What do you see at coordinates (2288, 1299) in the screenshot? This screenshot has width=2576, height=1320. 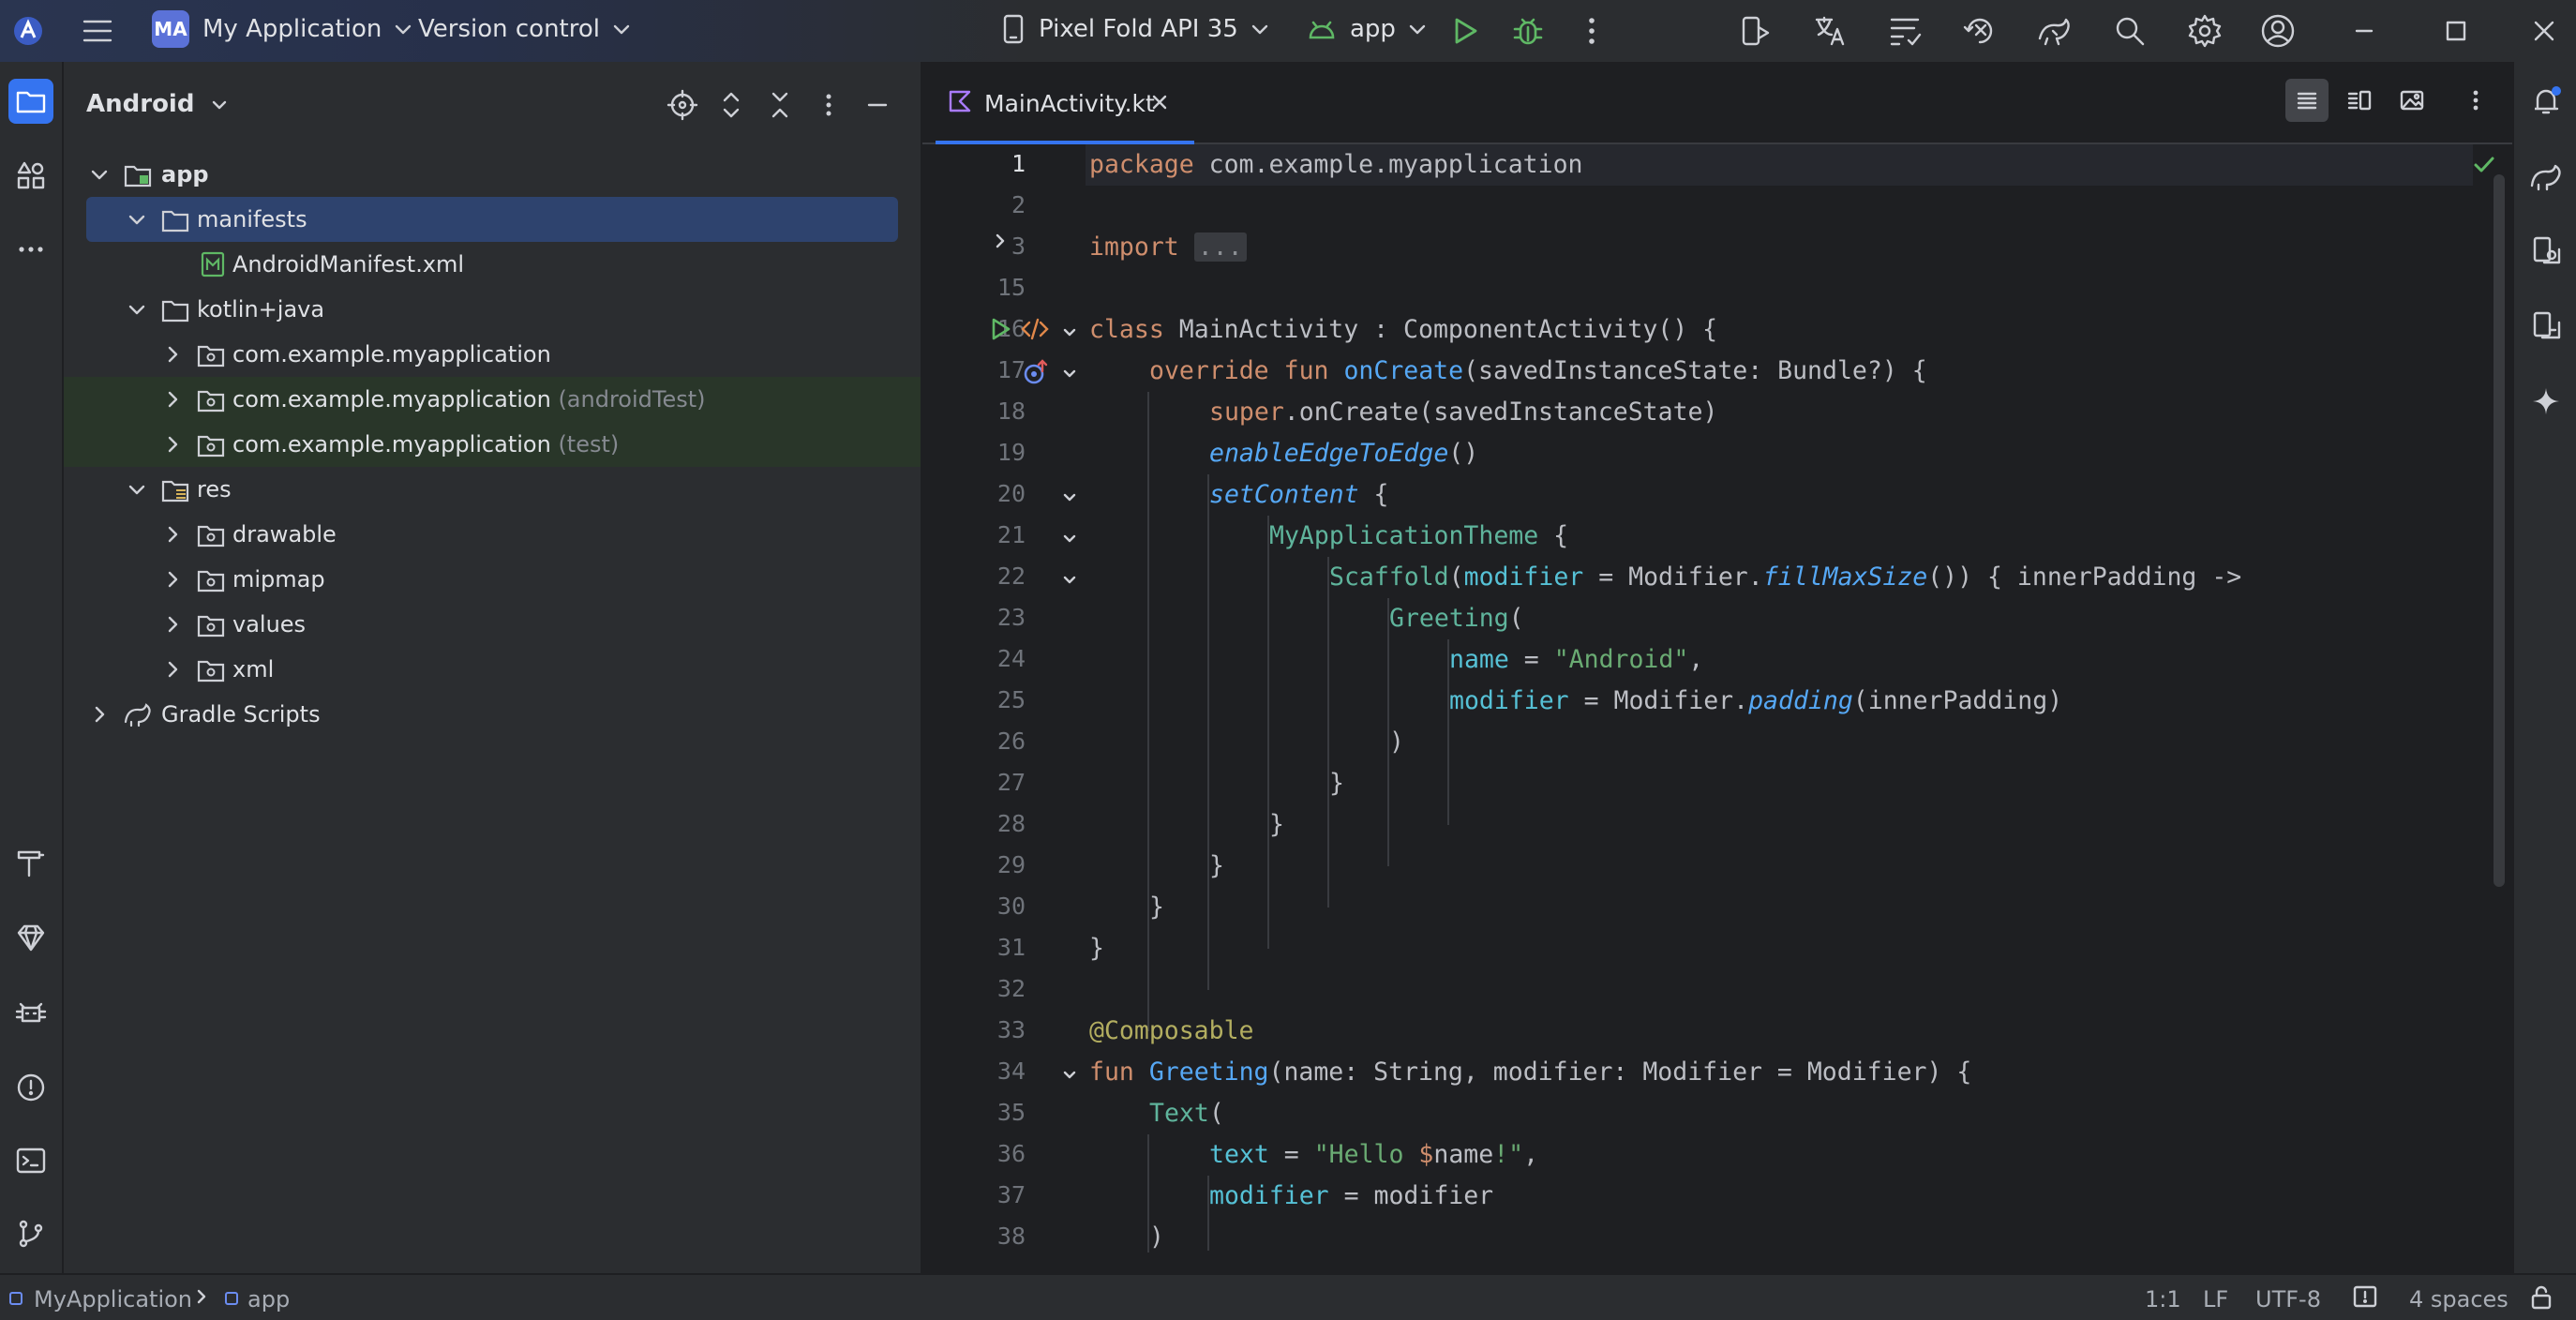 I see `file-encoding: UTF-8` at bounding box center [2288, 1299].